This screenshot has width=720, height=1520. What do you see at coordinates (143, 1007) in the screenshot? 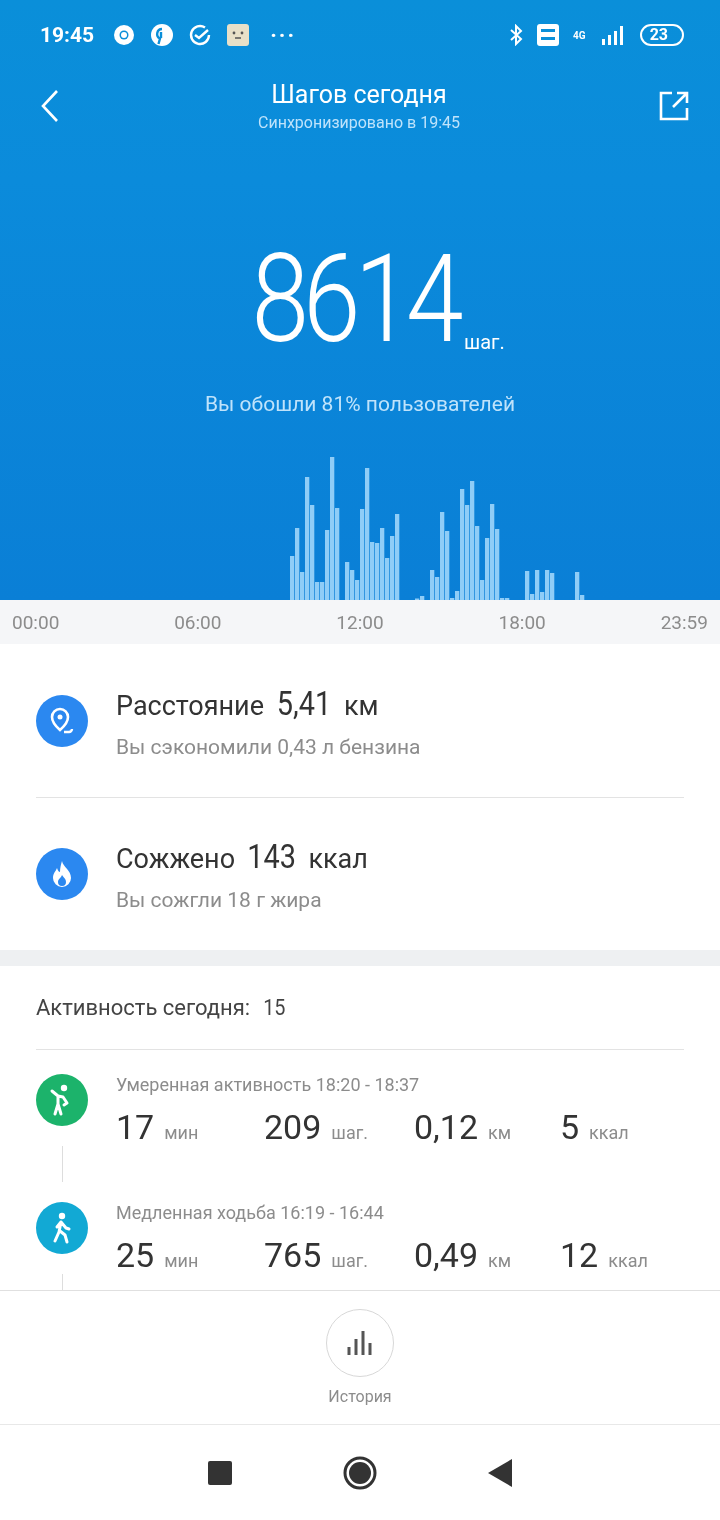
I see `activity-label: Активность сегодня:` at bounding box center [143, 1007].